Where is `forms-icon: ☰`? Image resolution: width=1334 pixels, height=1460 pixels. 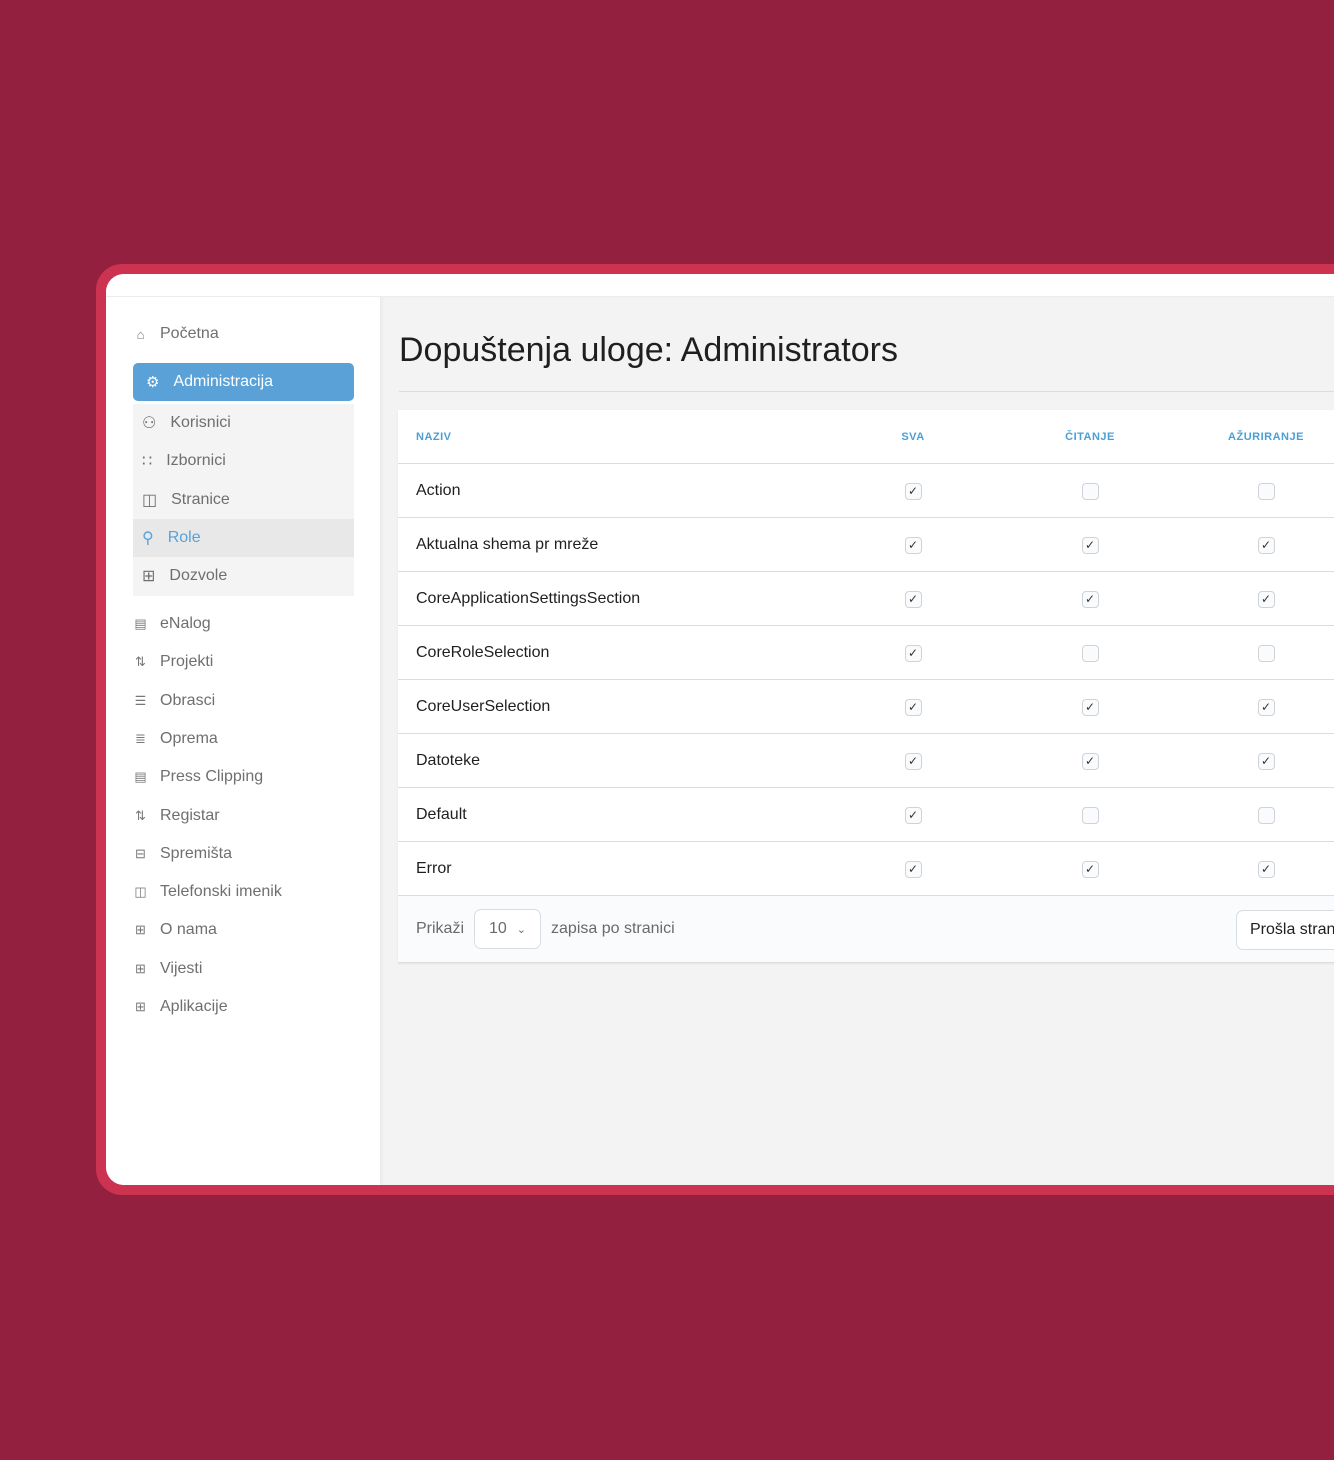
forms-icon: ☰ is located at coordinates (140, 700).